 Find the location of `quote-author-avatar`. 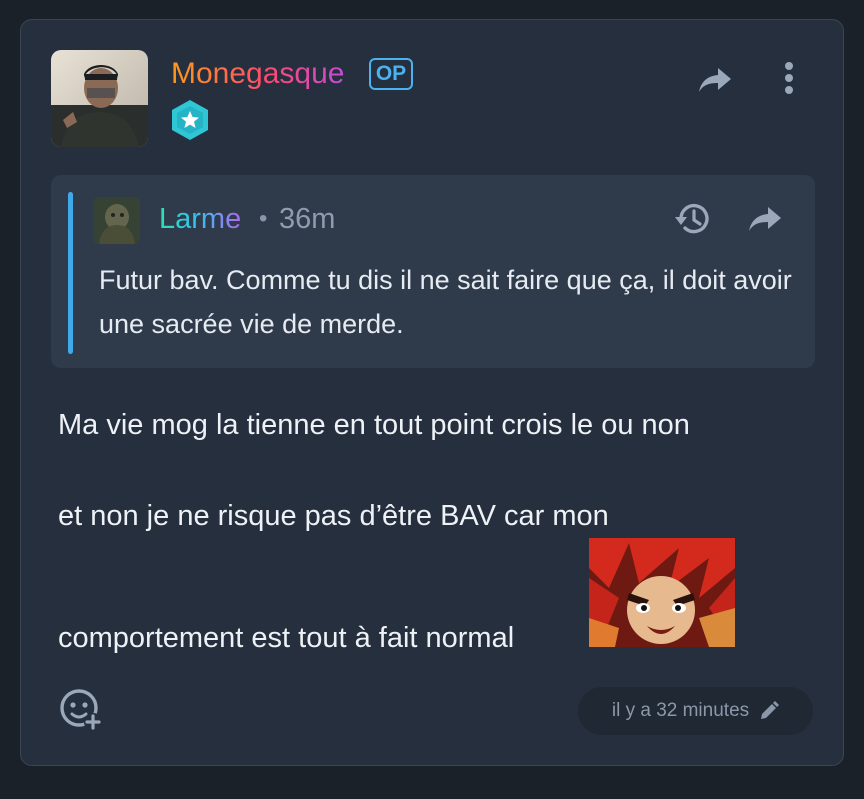

quote-author-avatar is located at coordinates (116, 220).